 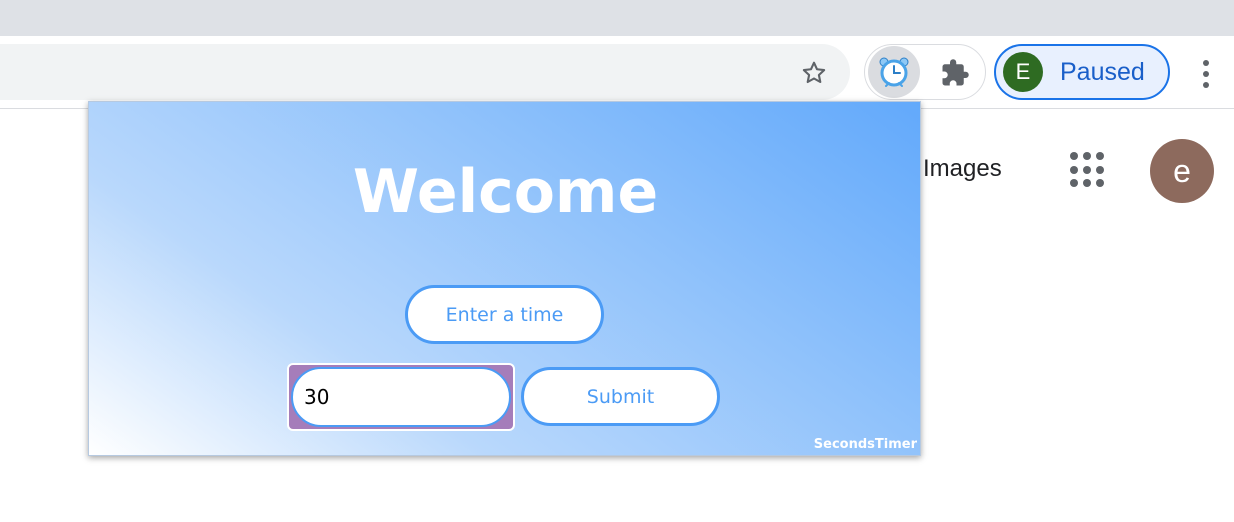 I want to click on address-bar, so click(x=425, y=72).